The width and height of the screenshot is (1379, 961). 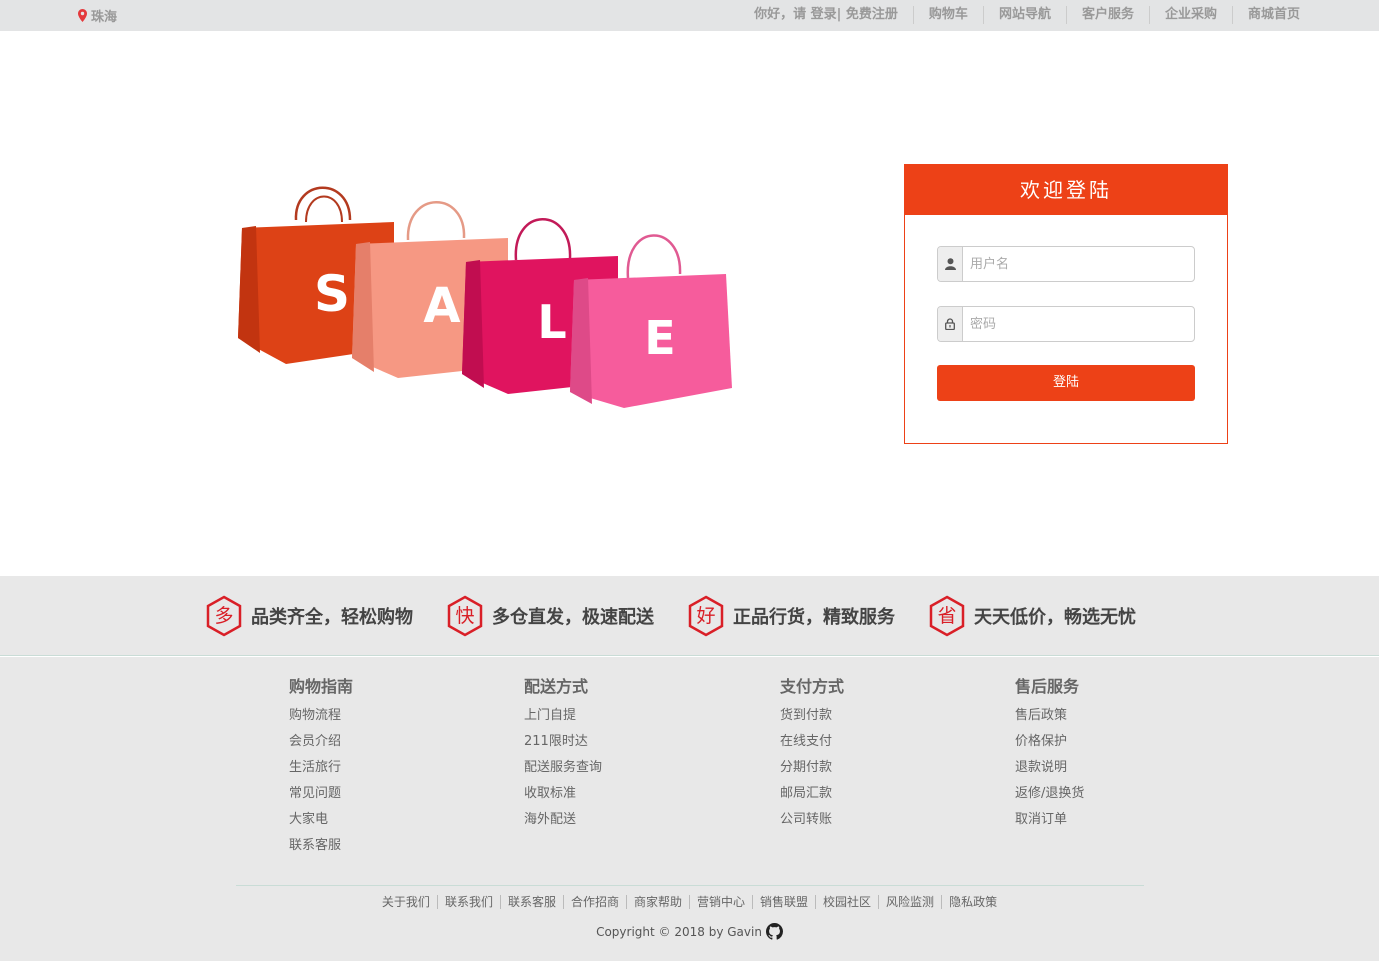 I want to click on feature-text: 品类齐全，轻松购物, so click(x=332, y=617).